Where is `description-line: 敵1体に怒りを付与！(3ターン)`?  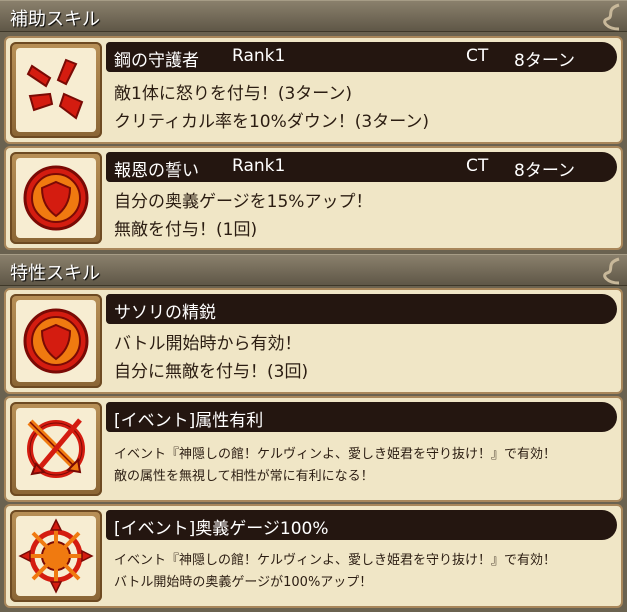
description-line: 敵1体に怒りを付与！(3ターン) is located at coordinates (233, 94).